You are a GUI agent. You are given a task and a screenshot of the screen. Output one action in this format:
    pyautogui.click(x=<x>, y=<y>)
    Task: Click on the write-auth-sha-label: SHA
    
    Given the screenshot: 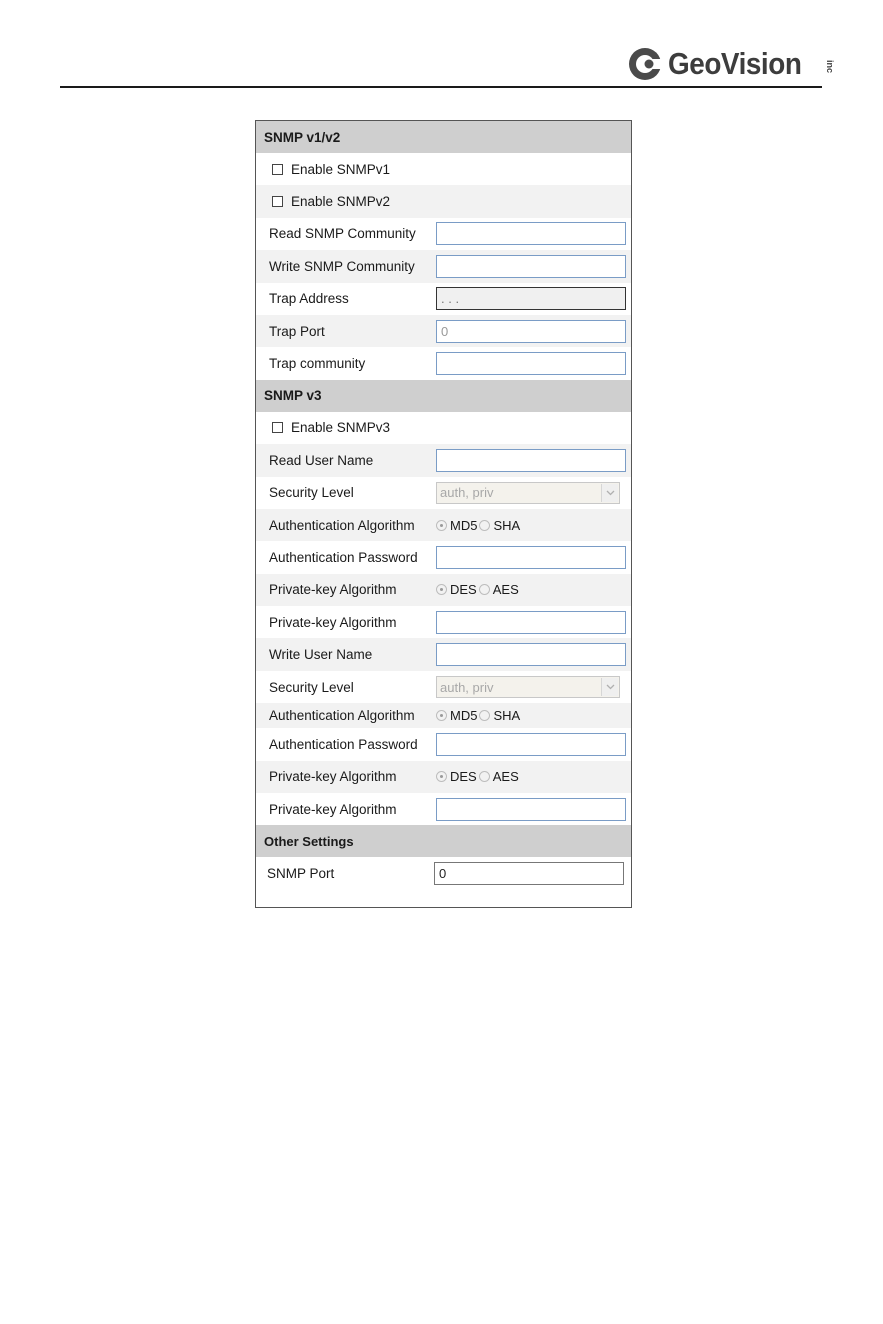 What is the action you would take?
    pyautogui.click(x=507, y=716)
    